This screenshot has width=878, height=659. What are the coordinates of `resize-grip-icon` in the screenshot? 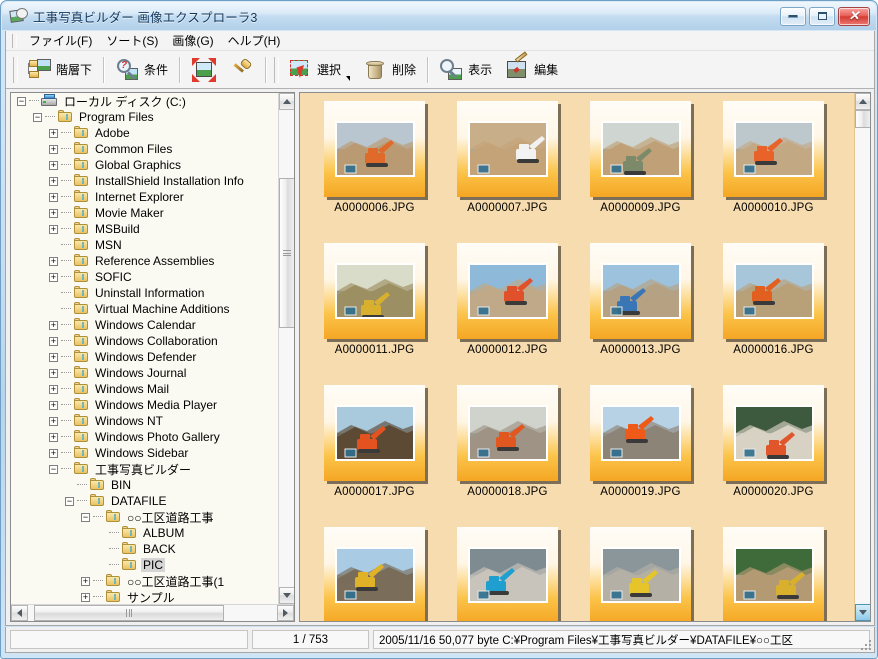 It's located at (864, 643).